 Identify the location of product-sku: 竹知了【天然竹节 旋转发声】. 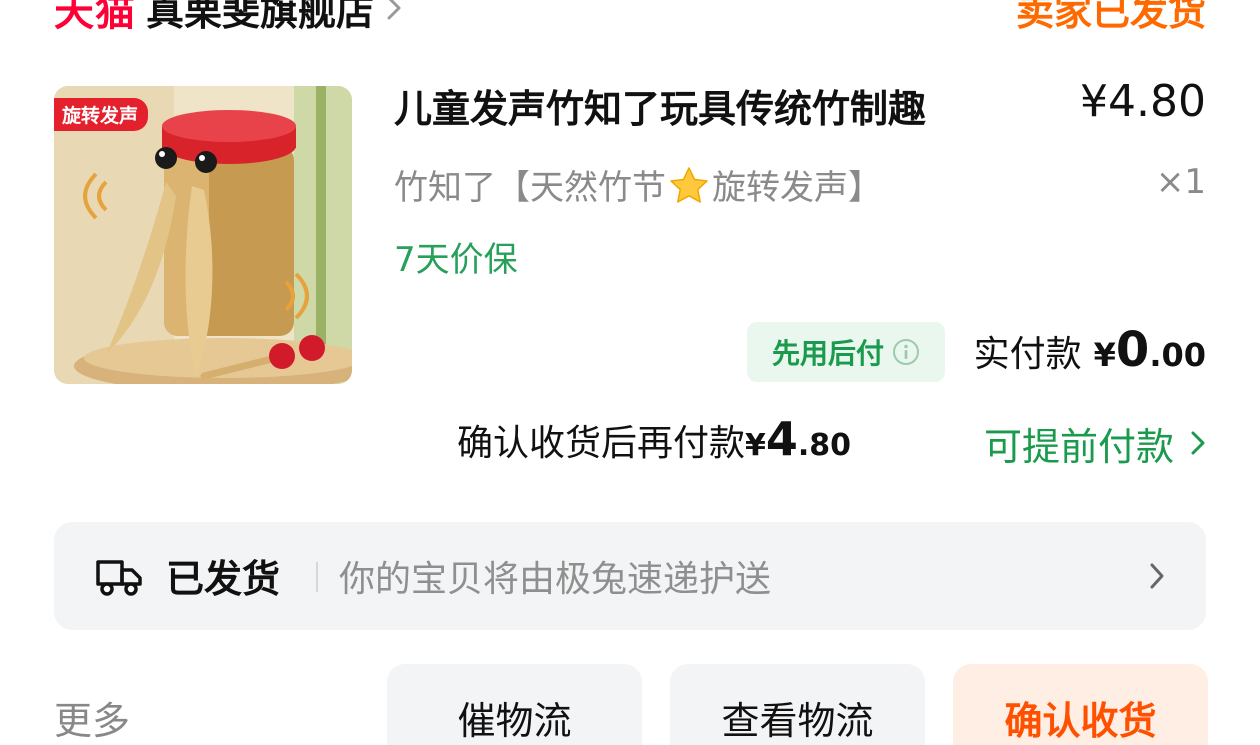
(638, 184).